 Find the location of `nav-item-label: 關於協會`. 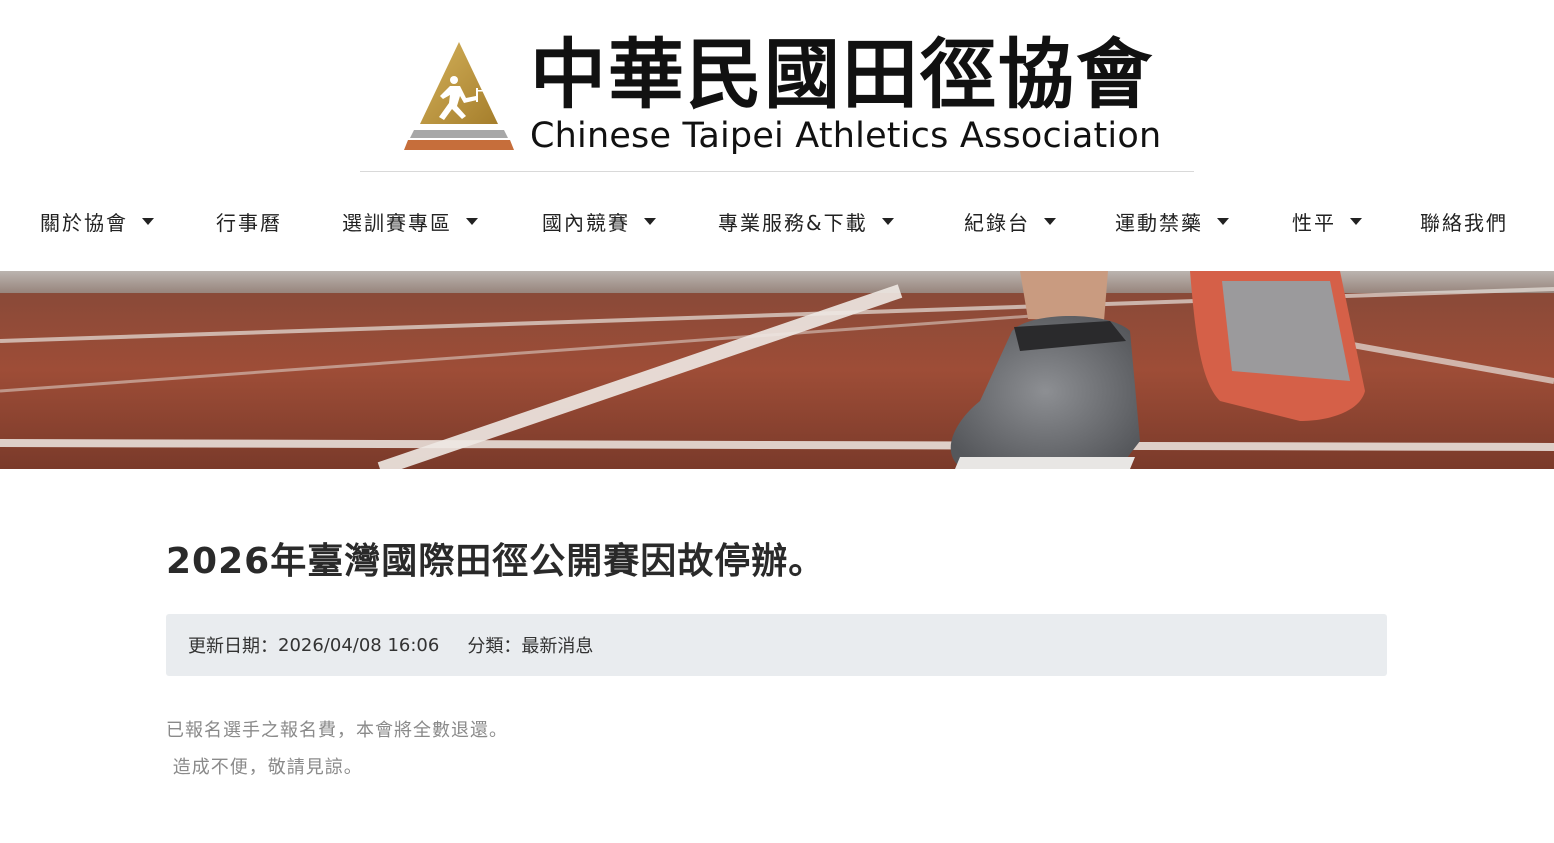

nav-item-label: 關於協會 is located at coordinates (84, 222).